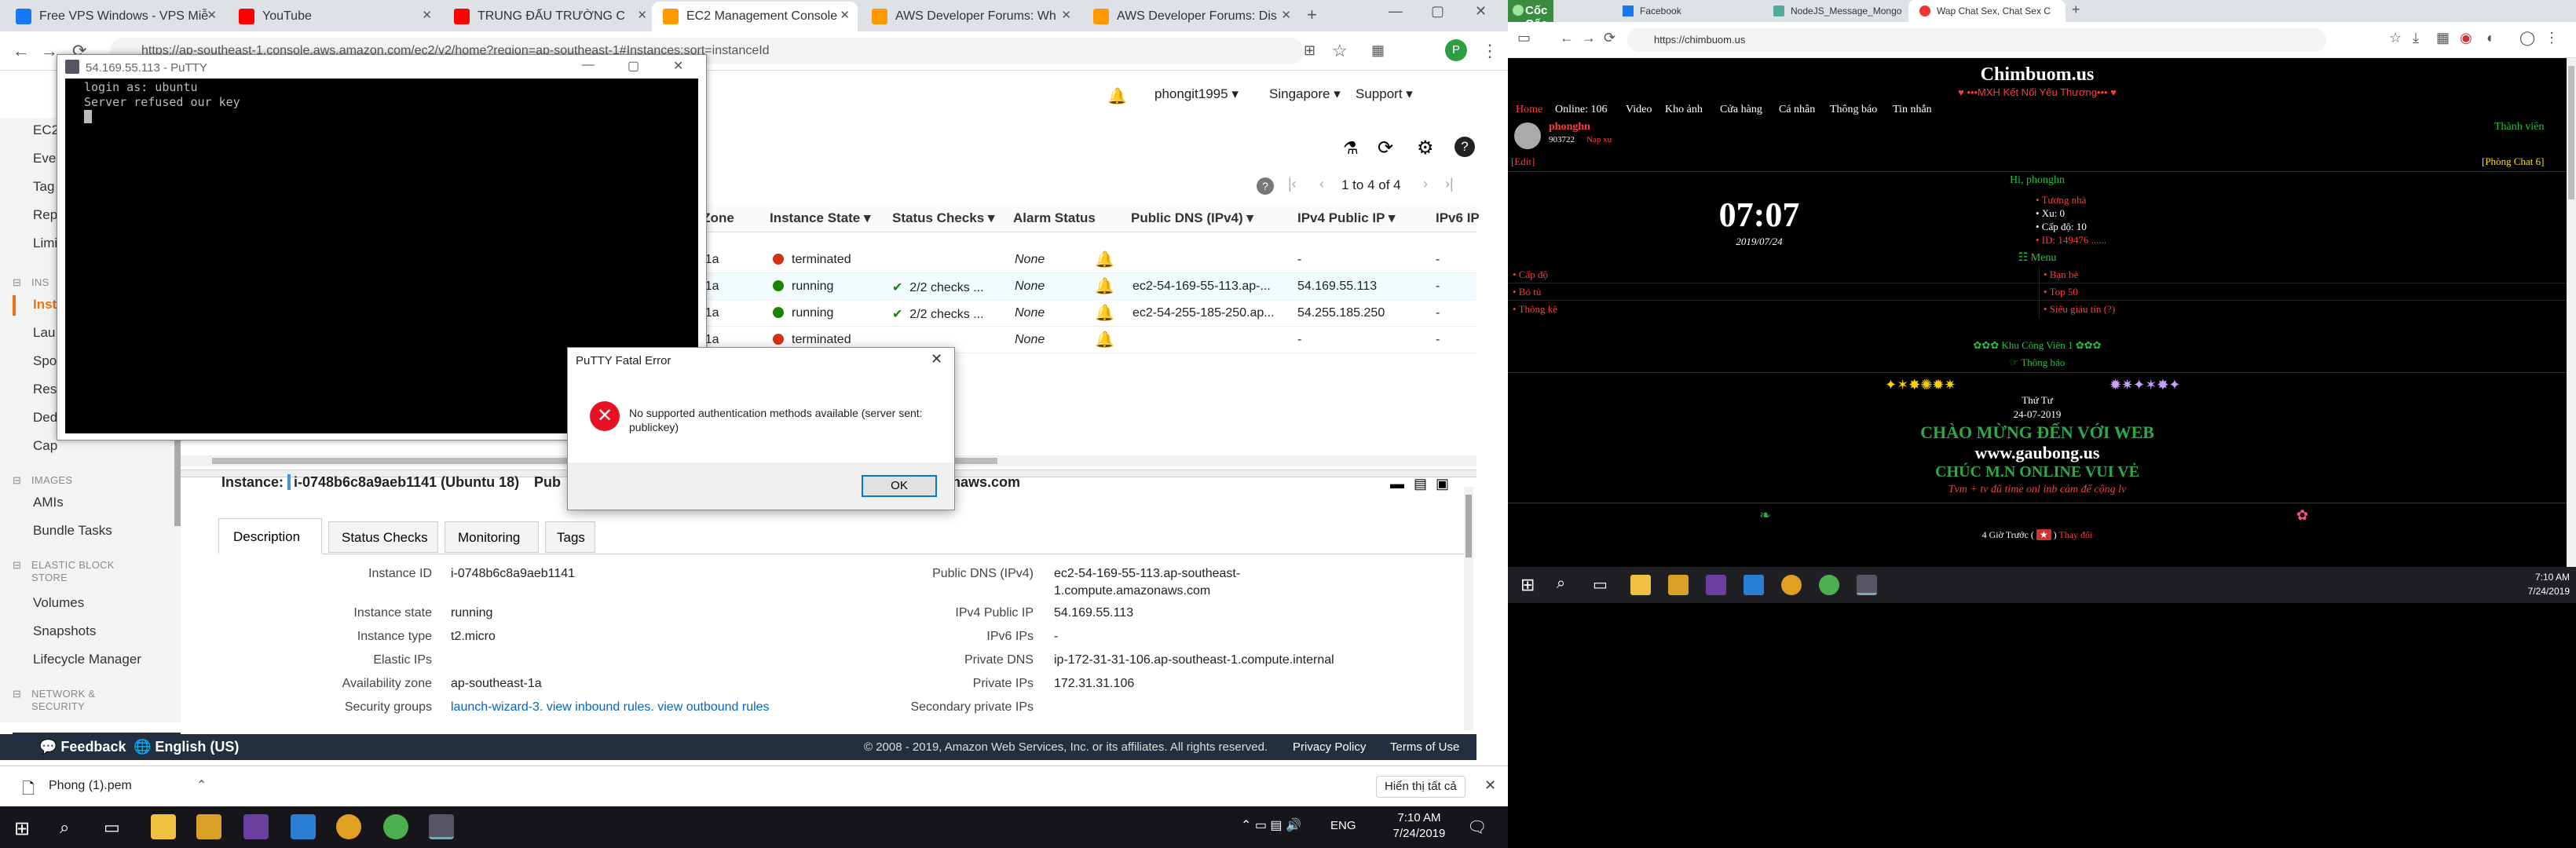 Image resolution: width=2576 pixels, height=848 pixels. Describe the element at coordinates (2416, 38) in the screenshot. I see `download-icon: ⤓` at that location.